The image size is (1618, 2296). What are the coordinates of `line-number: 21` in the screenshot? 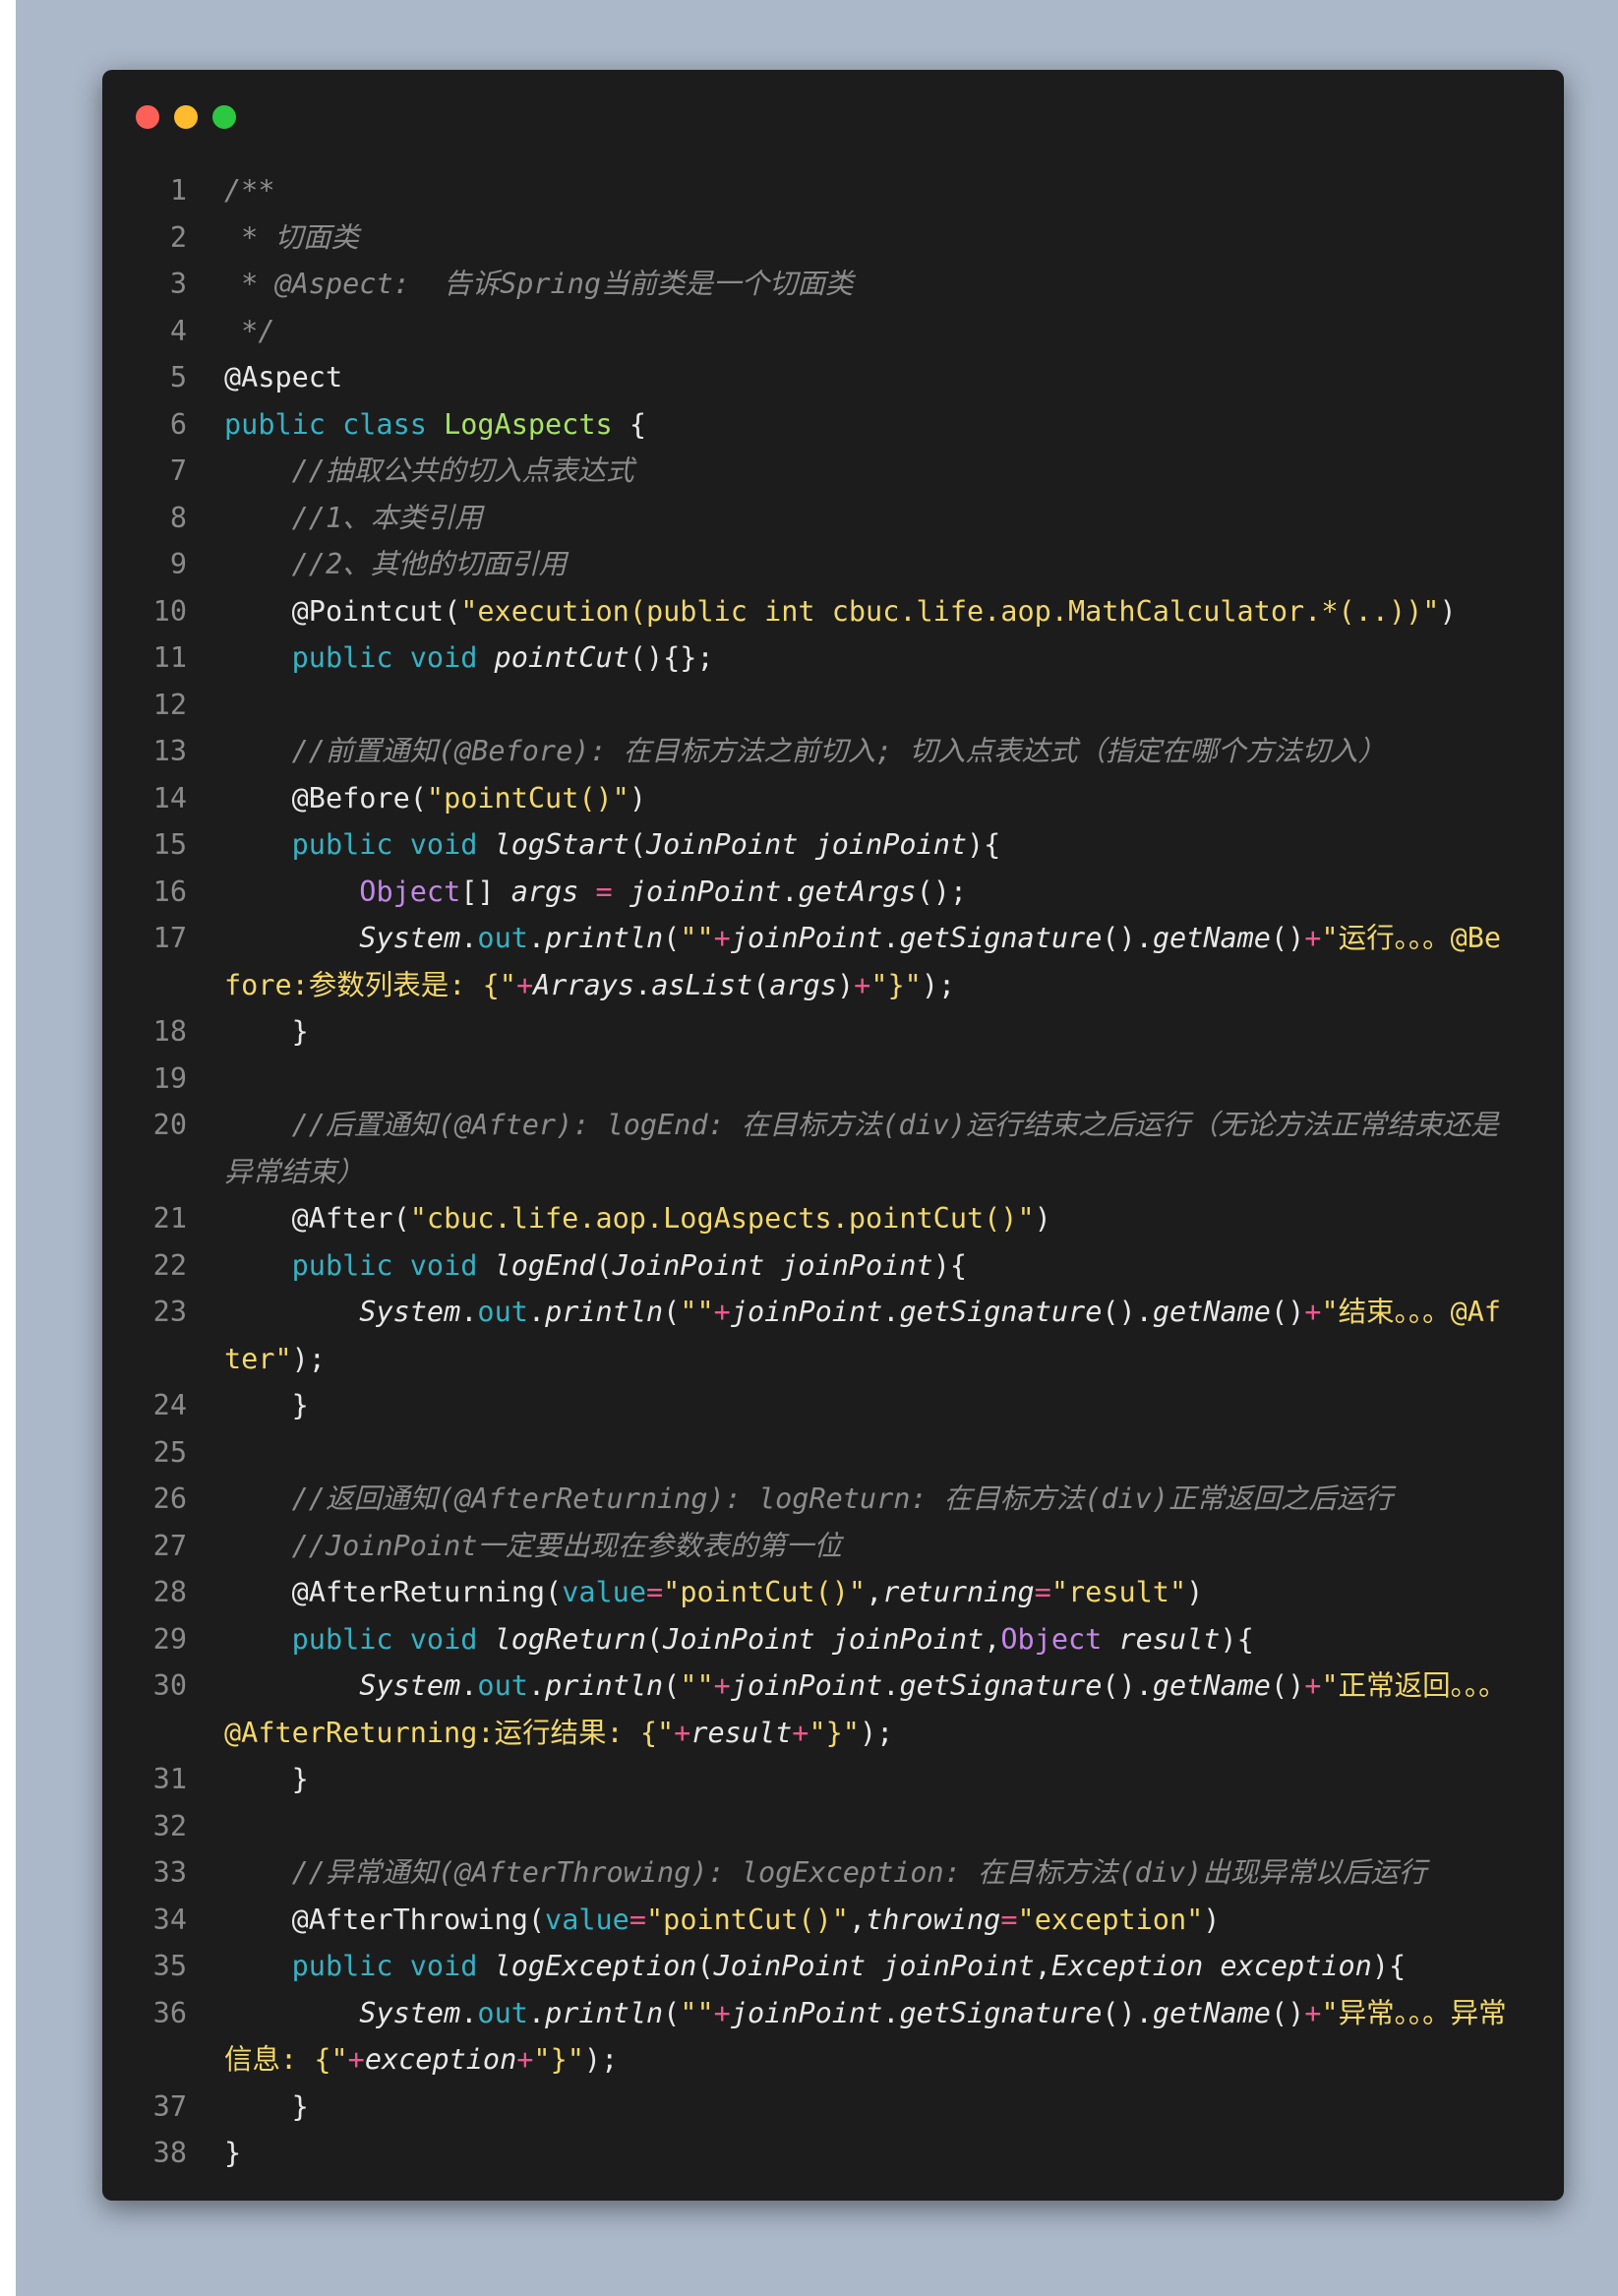 It's located at (170, 1218).